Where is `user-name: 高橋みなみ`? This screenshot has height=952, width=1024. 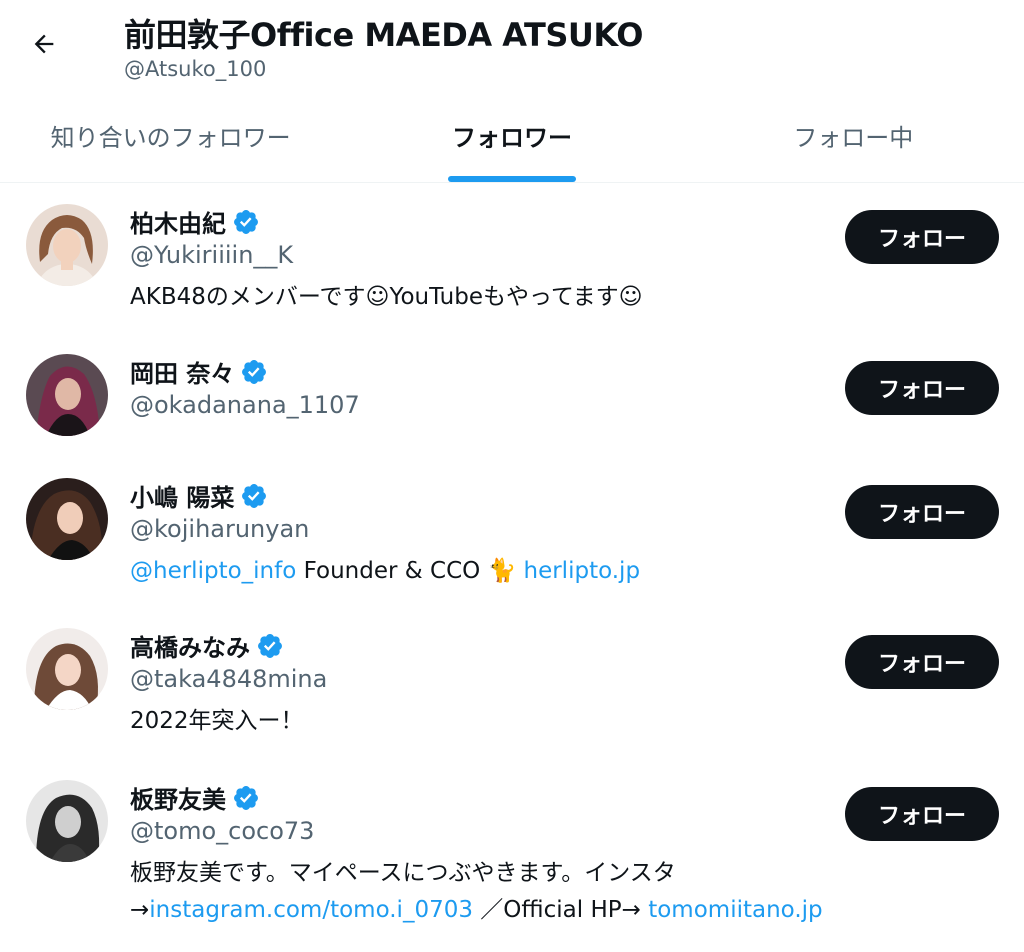 user-name: 高橋みなみ is located at coordinates (190, 645).